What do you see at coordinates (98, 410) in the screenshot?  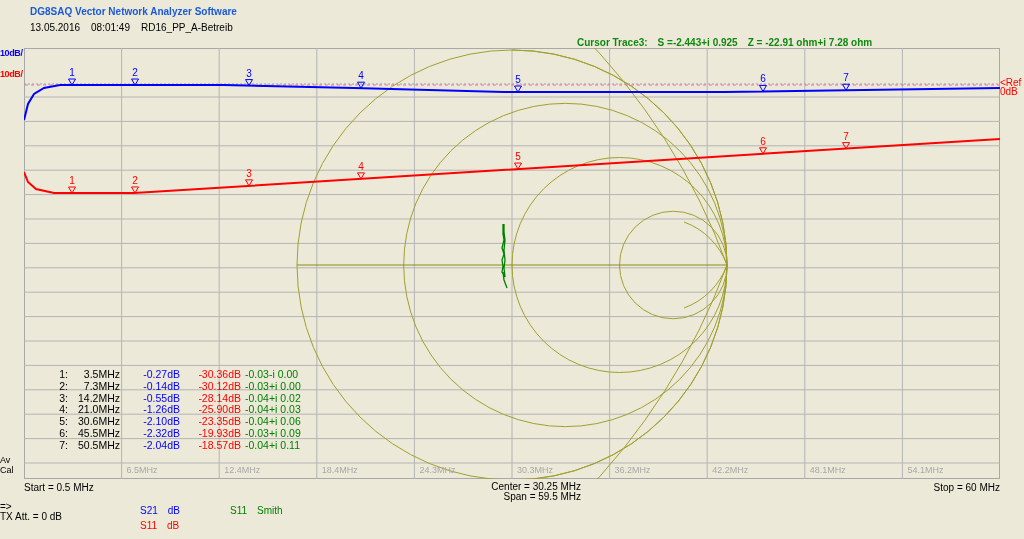 I see `marker-frequency: 21.0MHz` at bounding box center [98, 410].